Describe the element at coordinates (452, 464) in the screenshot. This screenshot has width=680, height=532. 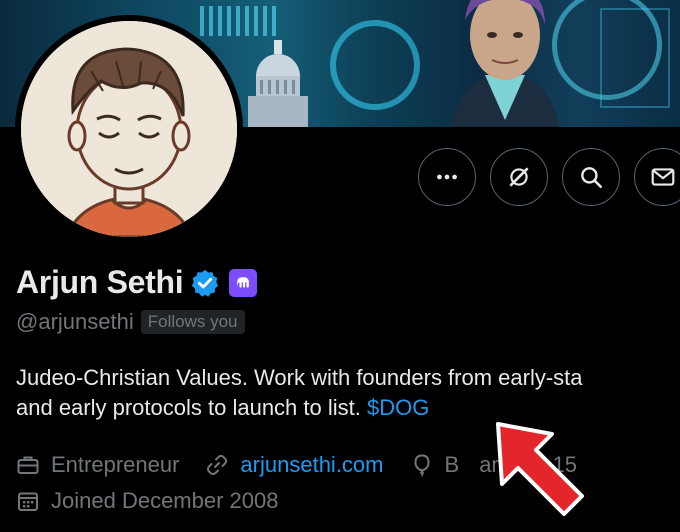
I see `birthday-text-start: B` at that location.